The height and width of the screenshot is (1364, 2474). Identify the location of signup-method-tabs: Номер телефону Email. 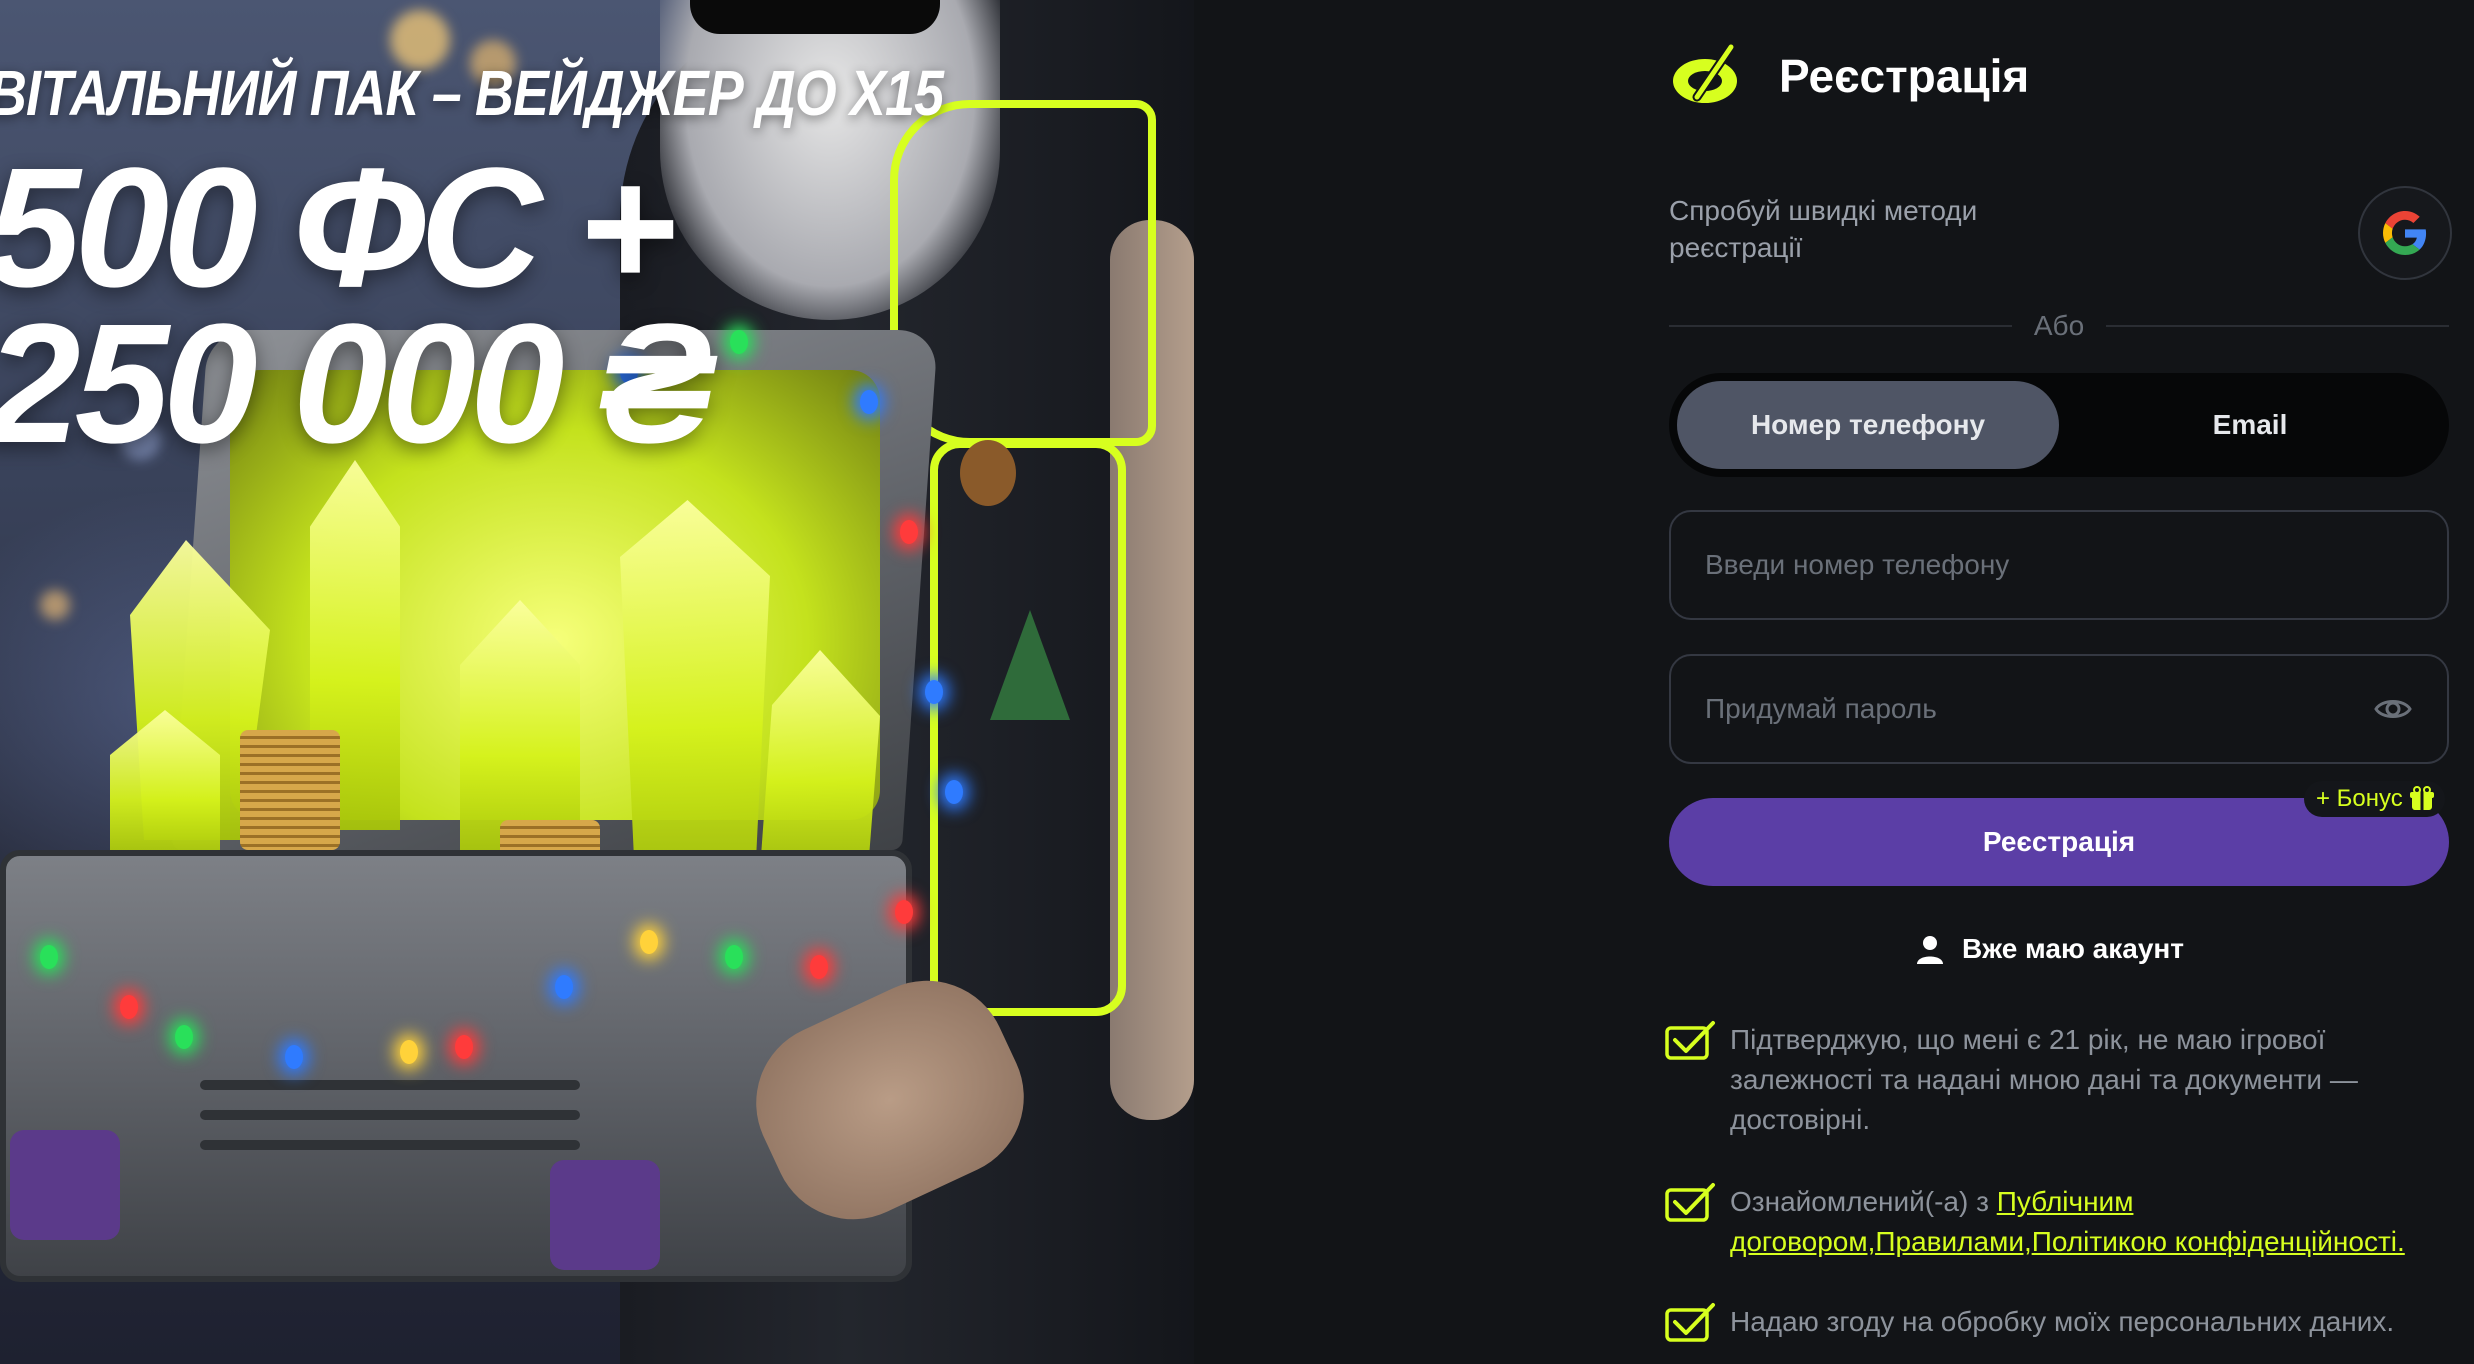
(2059, 425).